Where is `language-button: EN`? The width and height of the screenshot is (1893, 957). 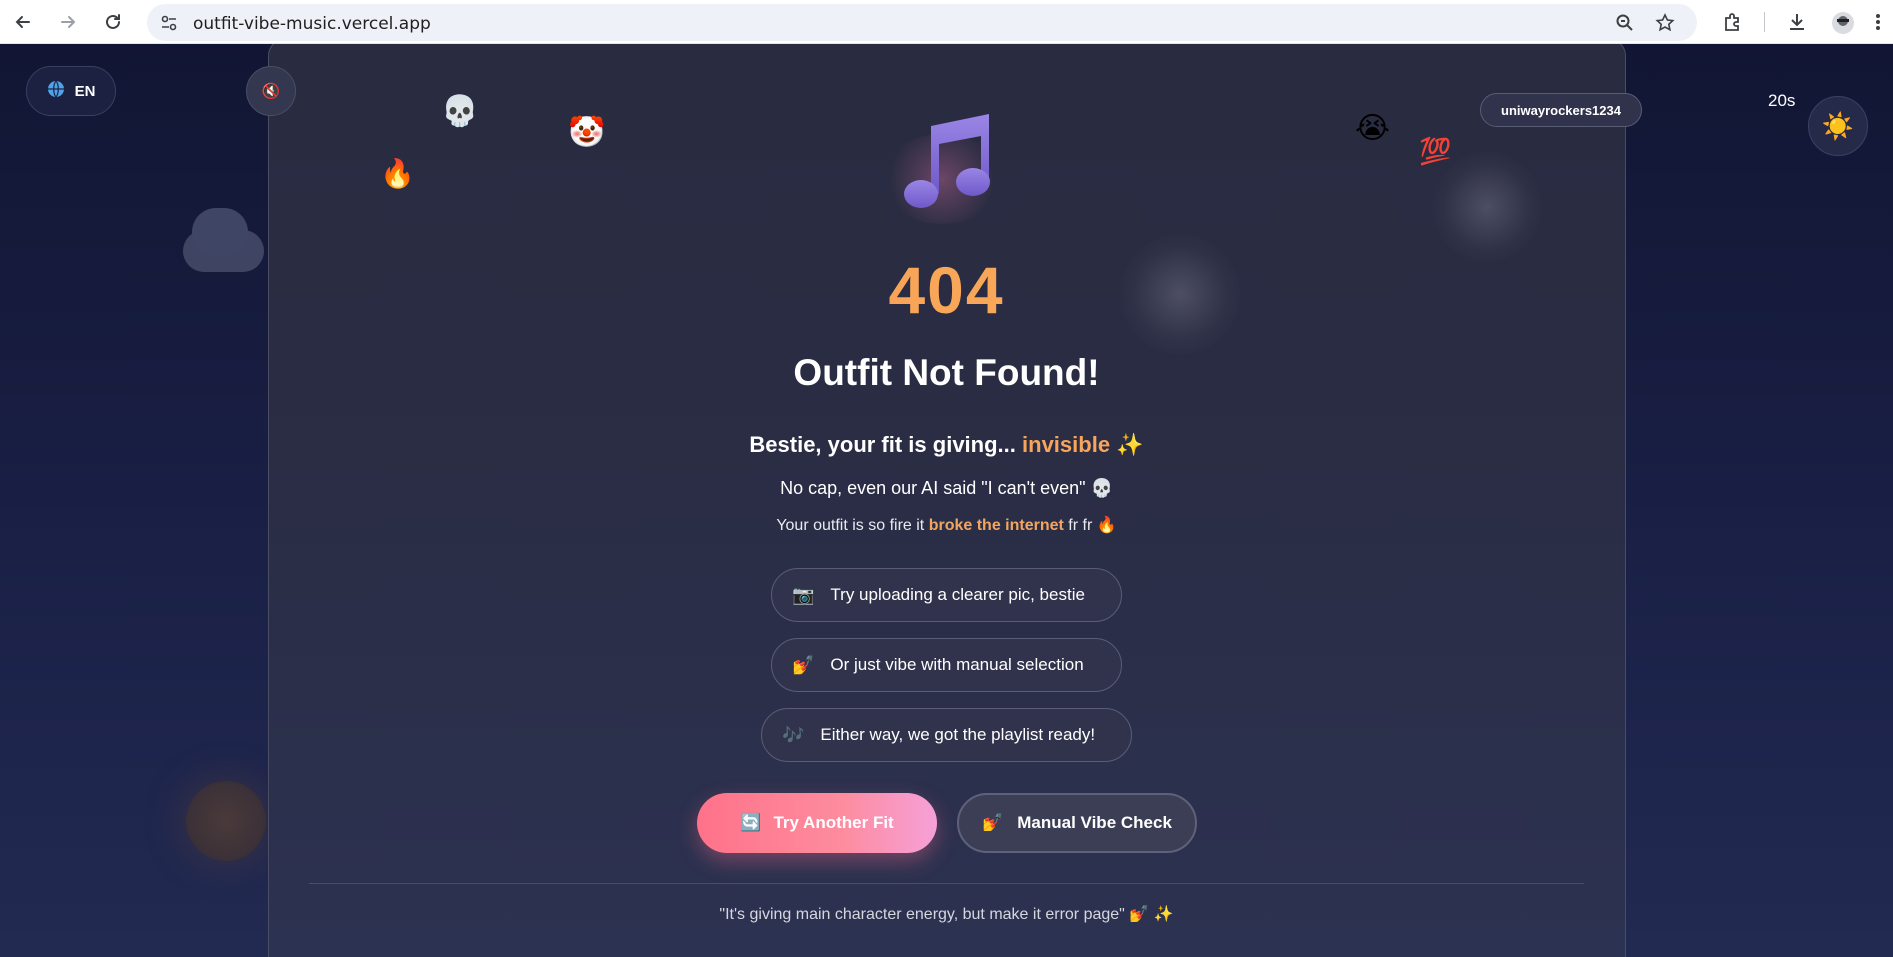 language-button: EN is located at coordinates (71, 91).